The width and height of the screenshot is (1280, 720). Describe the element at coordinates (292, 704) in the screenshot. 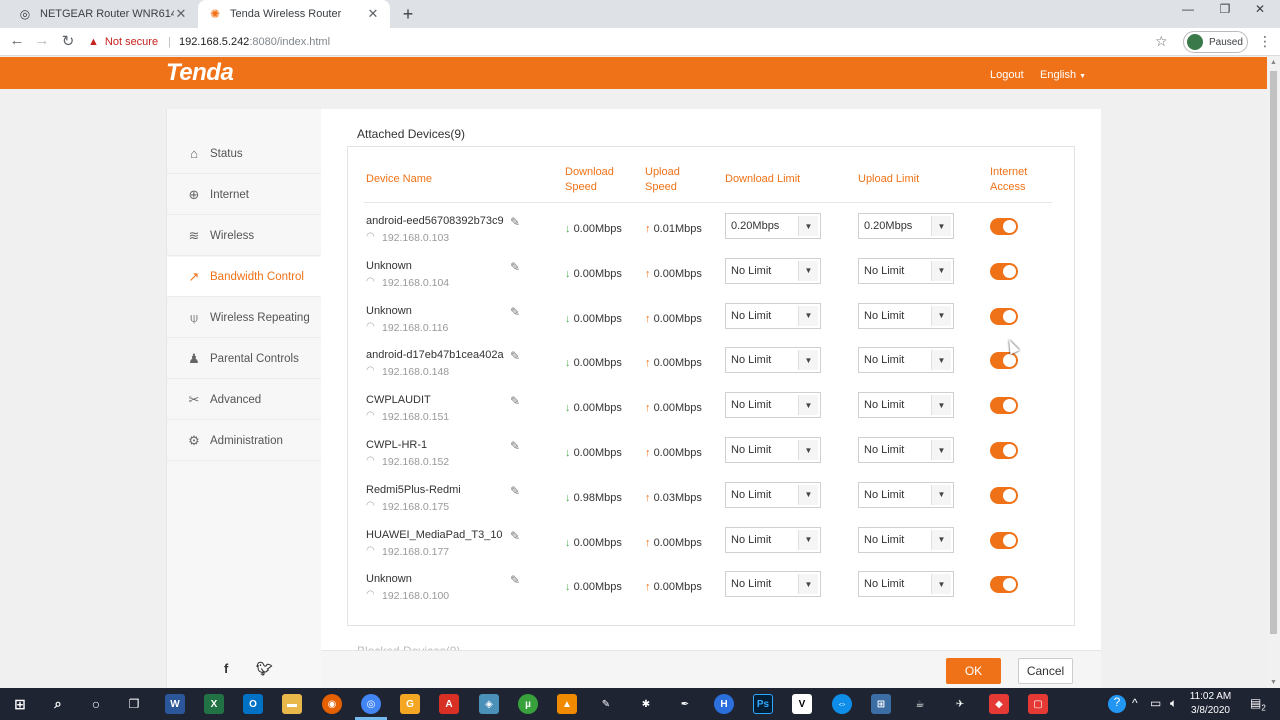

I see `file-explorer-icon: ▬` at that location.